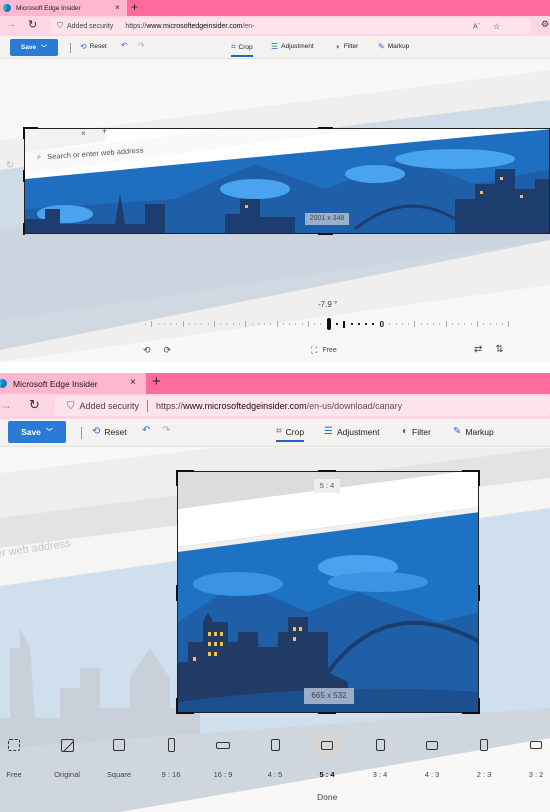  Describe the element at coordinates (157, 350) in the screenshot. I see `rotate-controls: ⟲ ⟳` at that location.